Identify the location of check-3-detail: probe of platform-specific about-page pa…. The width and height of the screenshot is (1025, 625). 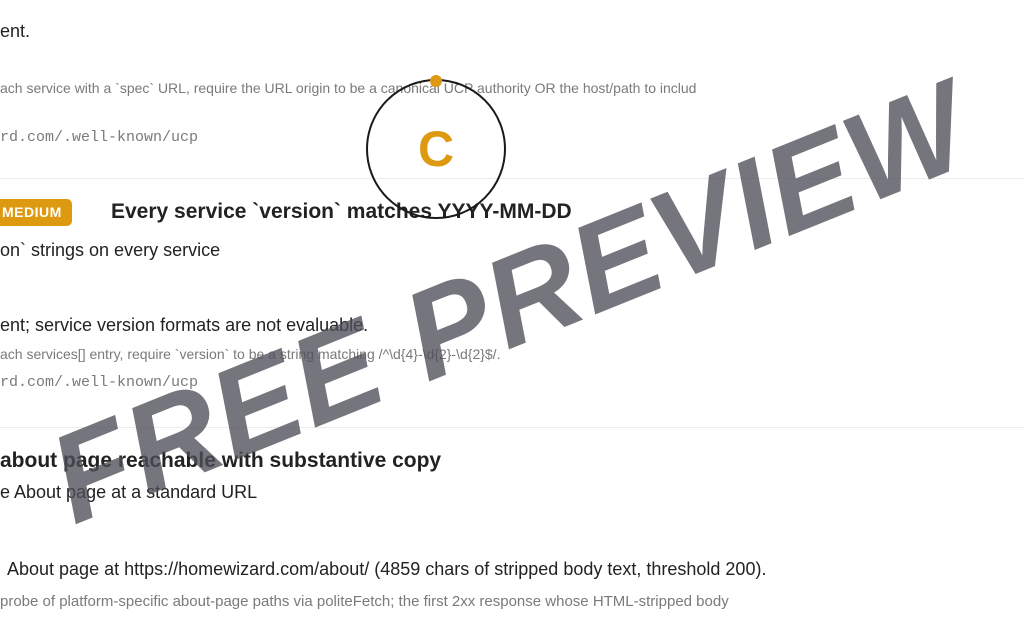
(364, 601).